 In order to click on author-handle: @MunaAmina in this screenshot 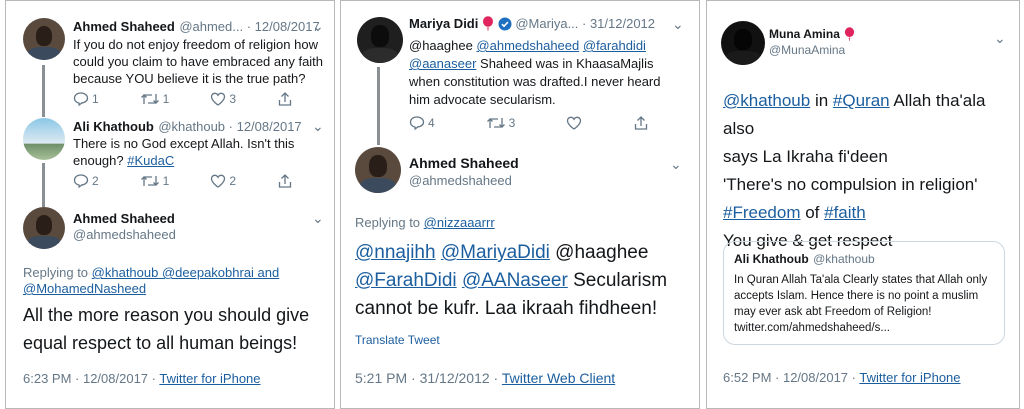, I will do `click(807, 50)`.